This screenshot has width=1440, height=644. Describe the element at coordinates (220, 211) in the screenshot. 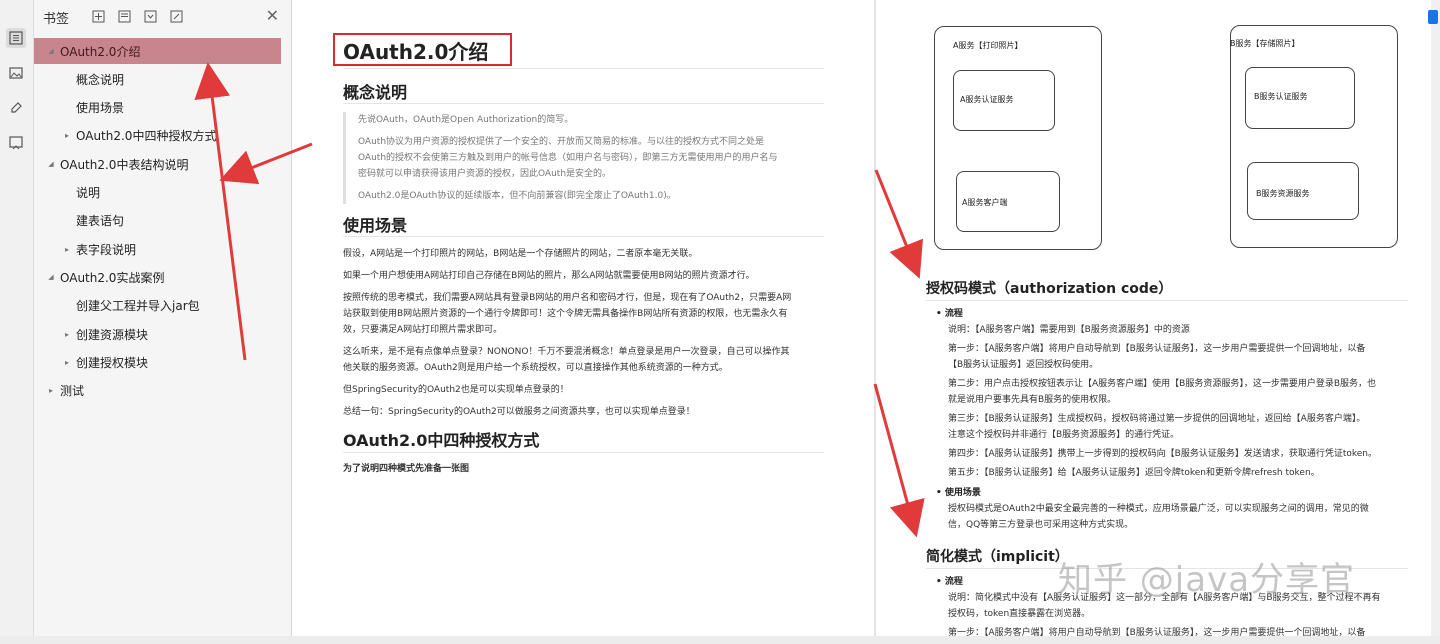

I see `arrow-up` at that location.